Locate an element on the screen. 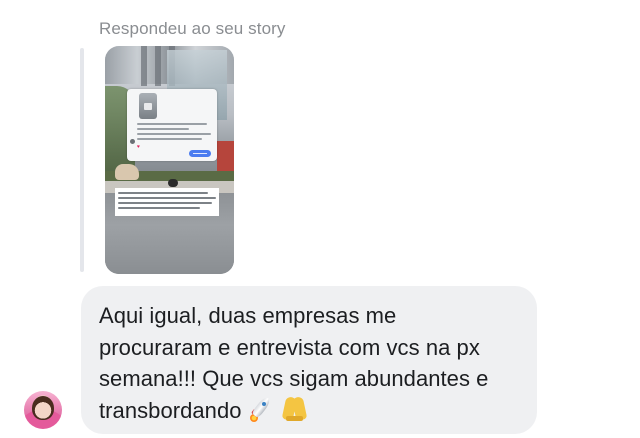 This screenshot has width=640, height=438. story-reply-caption: Respondeu ao seu story is located at coordinates (192, 28).